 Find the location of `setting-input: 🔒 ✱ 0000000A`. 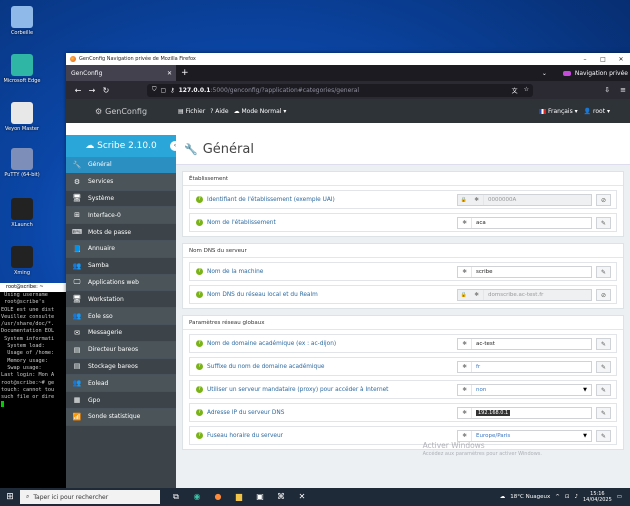

setting-input: 🔒 ✱ 0000000A is located at coordinates (524, 200).